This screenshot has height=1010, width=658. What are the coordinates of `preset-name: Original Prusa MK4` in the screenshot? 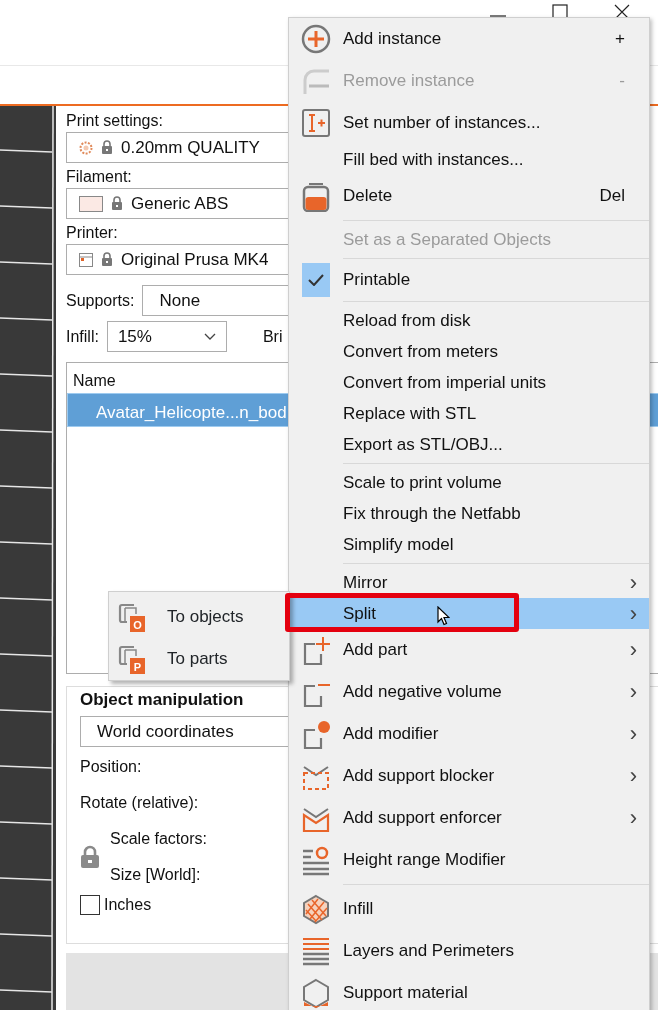 It's located at (195, 259).